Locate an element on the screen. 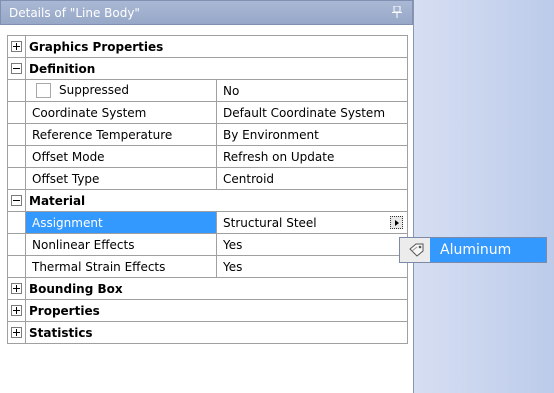 The height and width of the screenshot is (393, 554). category-row: Bounding Box is located at coordinates (207, 288).